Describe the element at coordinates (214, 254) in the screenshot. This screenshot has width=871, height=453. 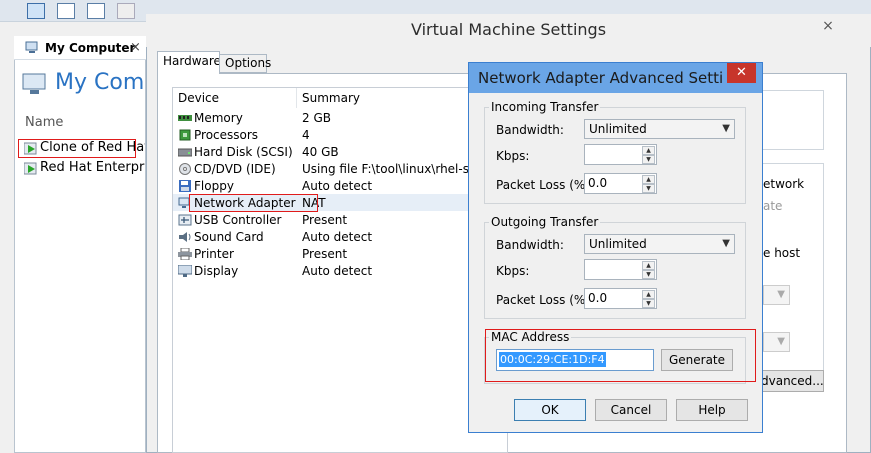
I see `device-printer: Printer` at that location.